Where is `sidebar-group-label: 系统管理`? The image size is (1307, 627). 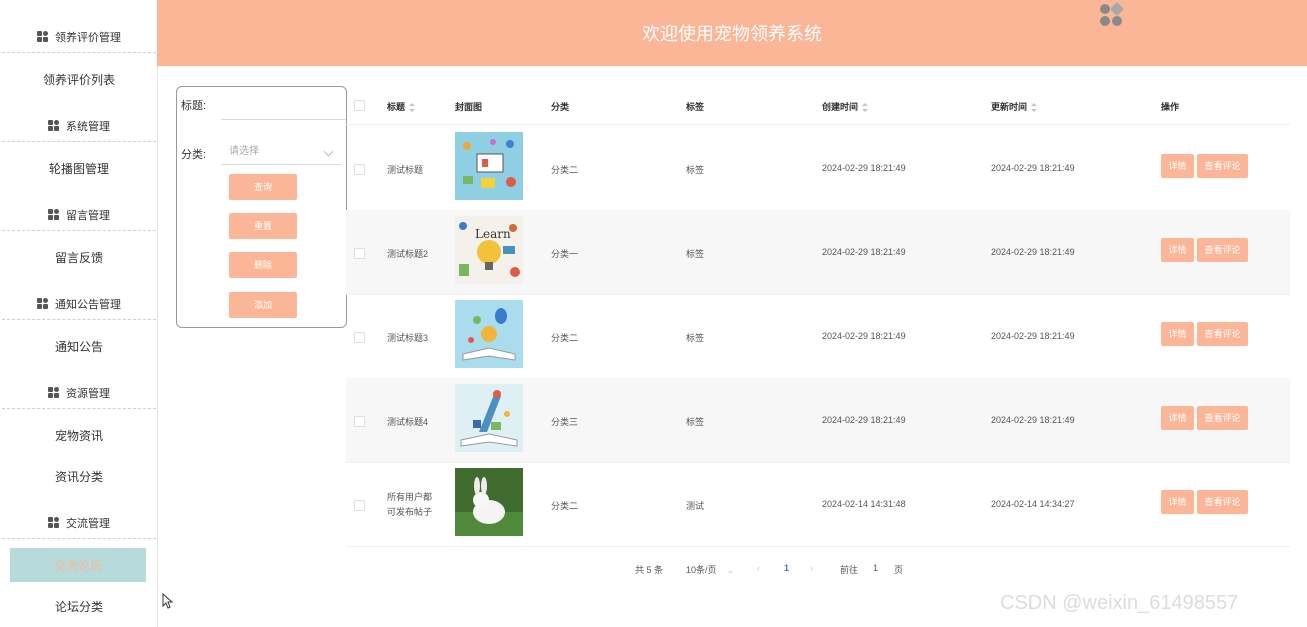
sidebar-group-label: 系统管理 is located at coordinates (88, 127).